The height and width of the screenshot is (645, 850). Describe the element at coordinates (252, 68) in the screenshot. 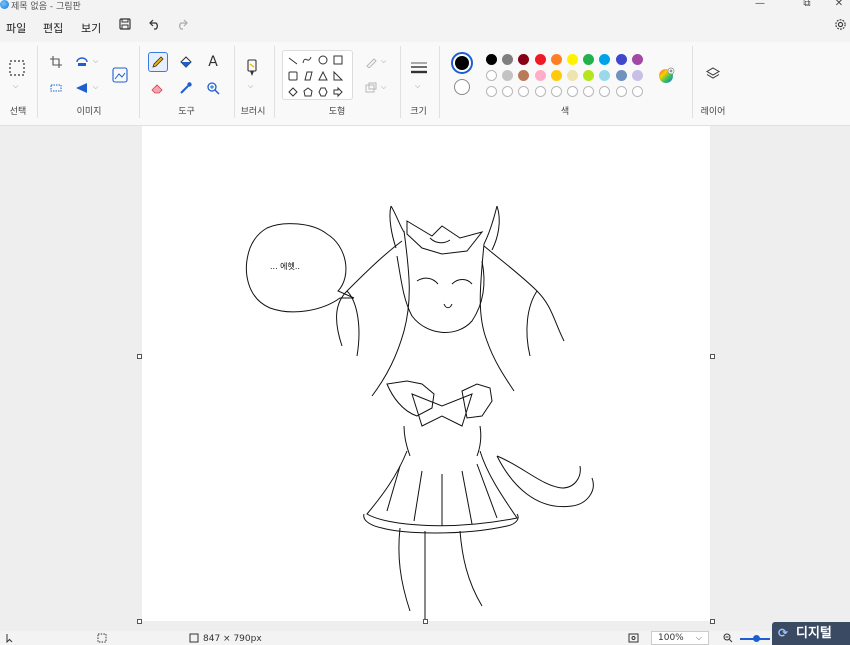

I see `brush-icon` at that location.